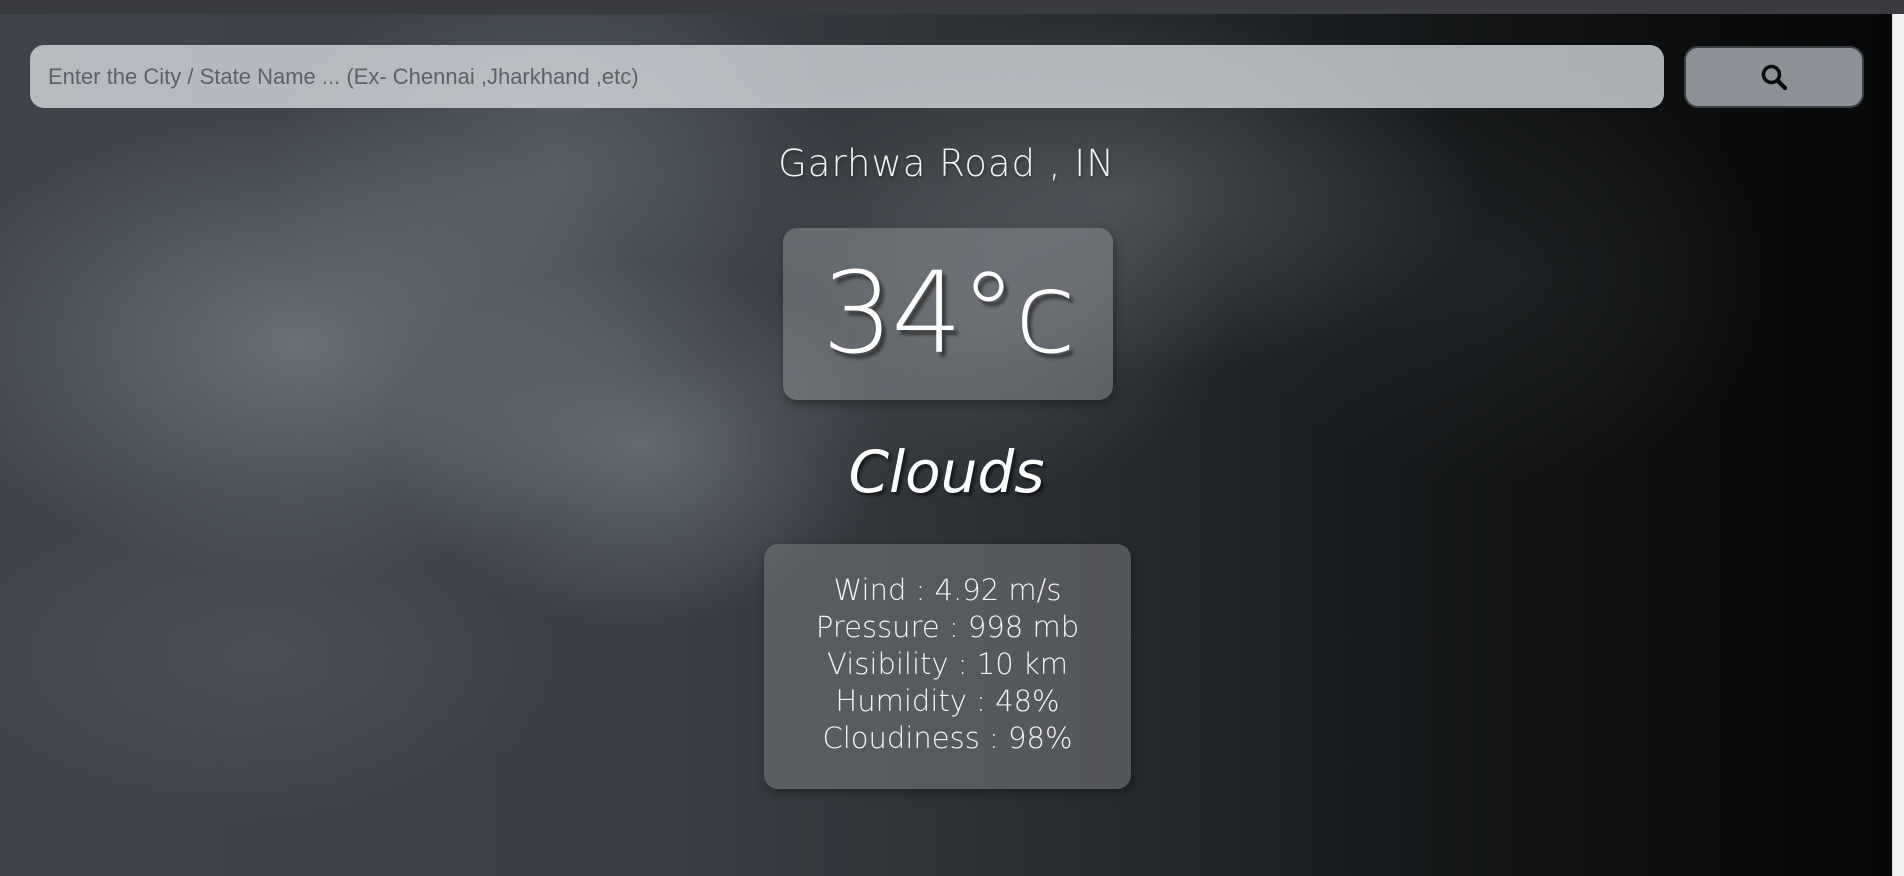  I want to click on pressure-detail: Pressure : 998 mb, so click(947, 627).